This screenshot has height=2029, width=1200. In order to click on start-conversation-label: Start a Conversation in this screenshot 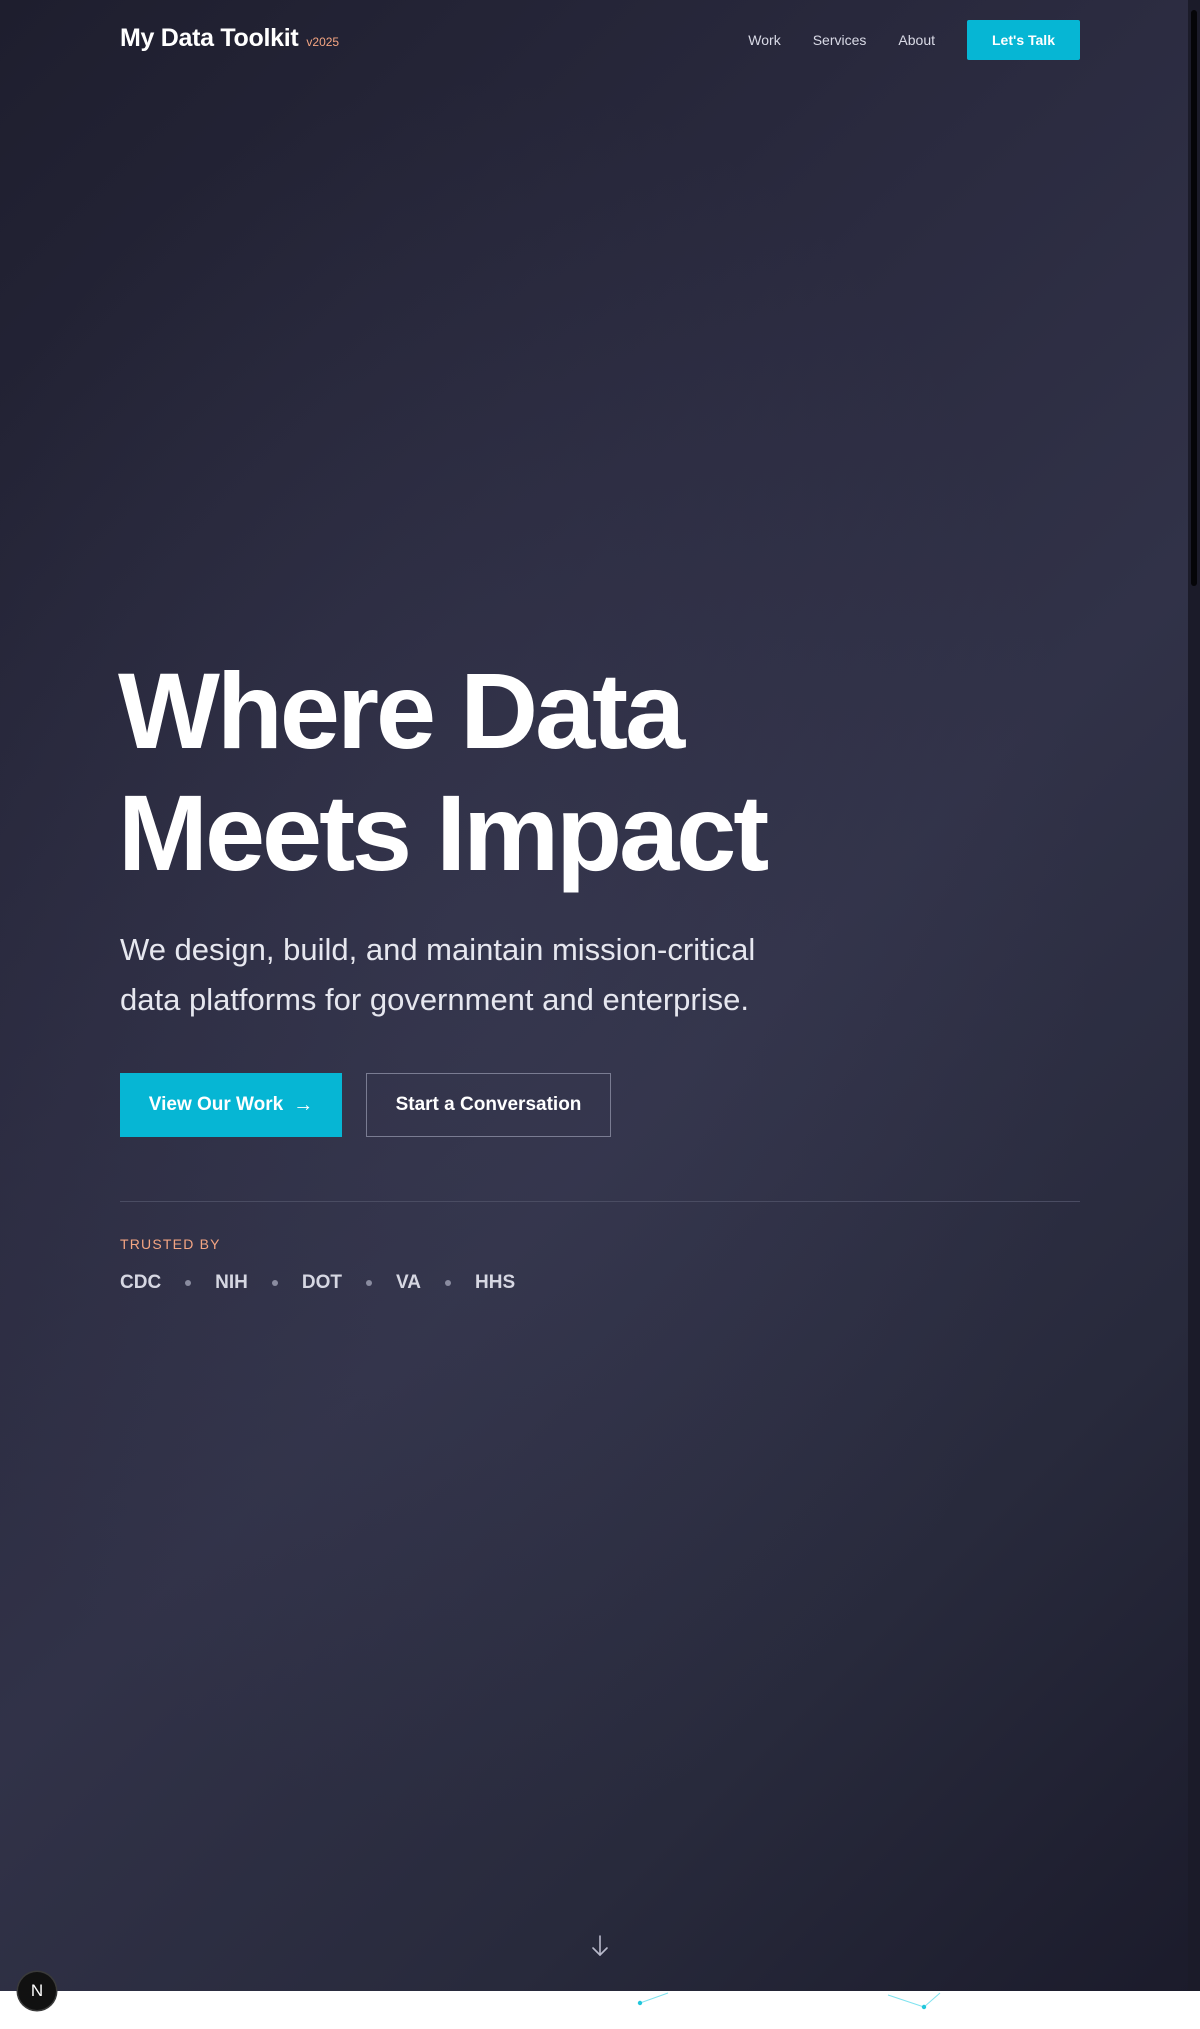, I will do `click(488, 1104)`.